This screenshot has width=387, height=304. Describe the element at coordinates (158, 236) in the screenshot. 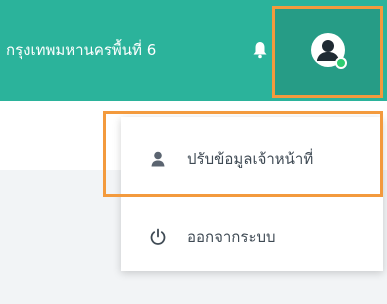

I see `power-icon` at that location.